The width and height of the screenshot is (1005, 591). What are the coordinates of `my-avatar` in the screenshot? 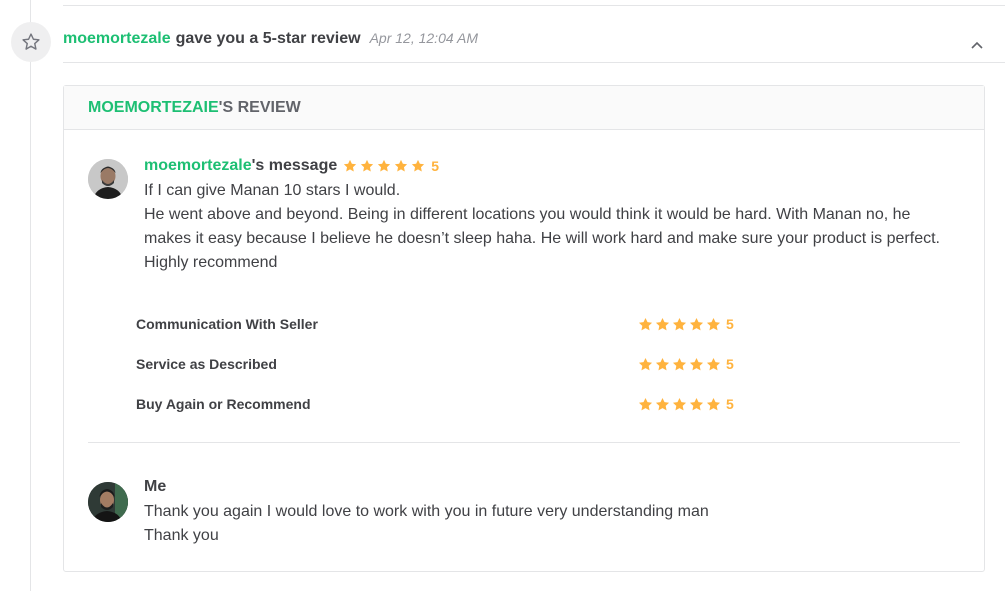 It's located at (108, 502).